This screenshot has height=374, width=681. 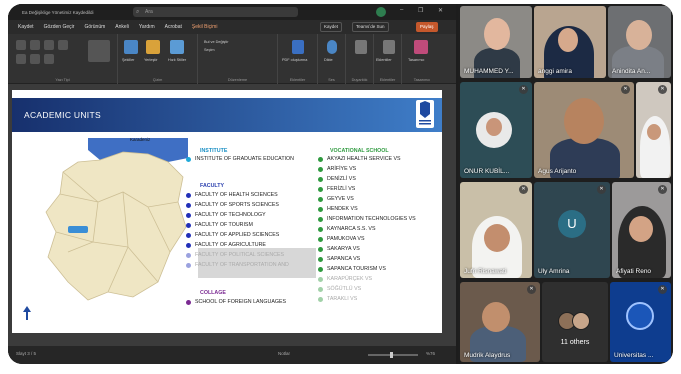 What do you see at coordinates (216, 42) in the screenshot?
I see `find-replace-button: Bul ve Değiştir` at bounding box center [216, 42].